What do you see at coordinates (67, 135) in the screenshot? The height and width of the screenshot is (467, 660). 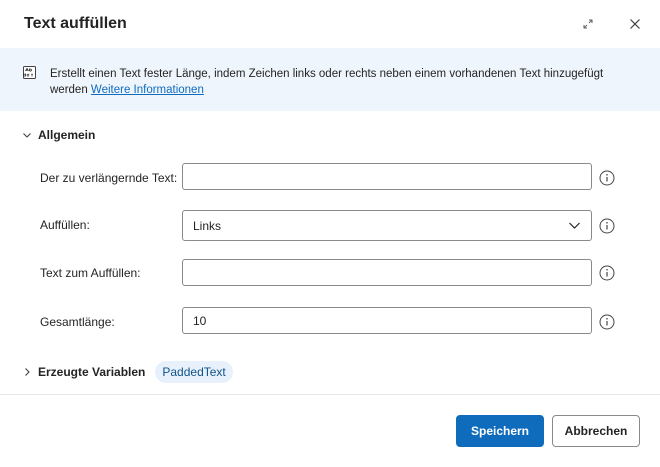 I see `section-general-label: Allgemein` at bounding box center [67, 135].